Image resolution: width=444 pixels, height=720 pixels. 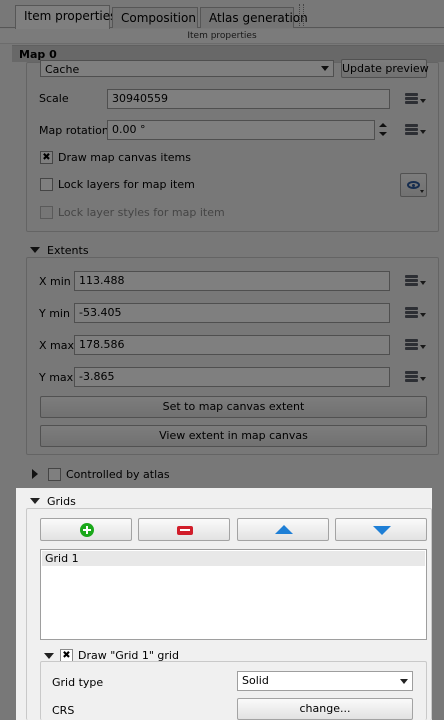 What do you see at coordinates (415, 281) in the screenshot?
I see `xmin-data-defined-button` at bounding box center [415, 281].